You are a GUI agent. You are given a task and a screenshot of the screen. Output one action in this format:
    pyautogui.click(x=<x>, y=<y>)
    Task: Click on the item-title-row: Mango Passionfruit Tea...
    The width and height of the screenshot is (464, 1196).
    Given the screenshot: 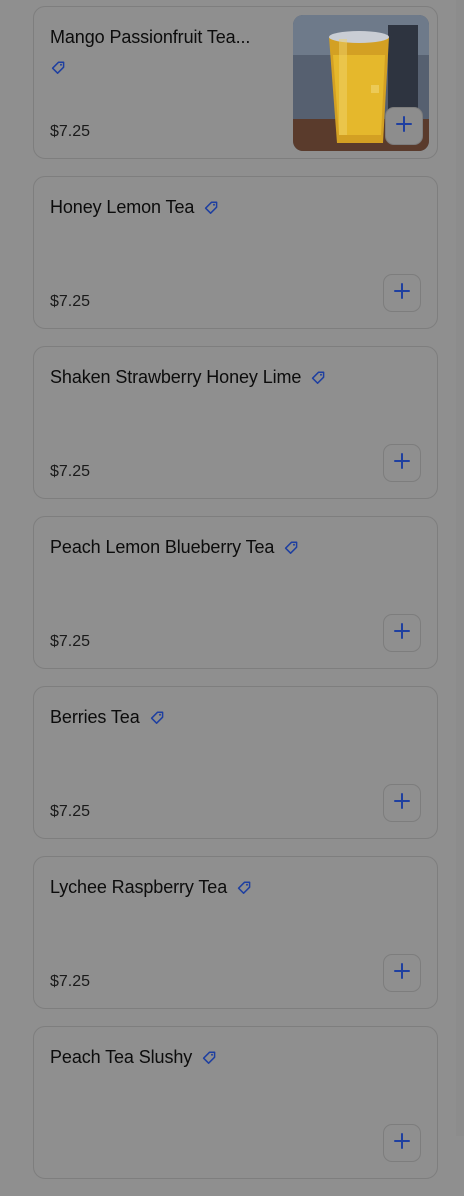 What is the action you would take?
    pyautogui.click(x=150, y=37)
    